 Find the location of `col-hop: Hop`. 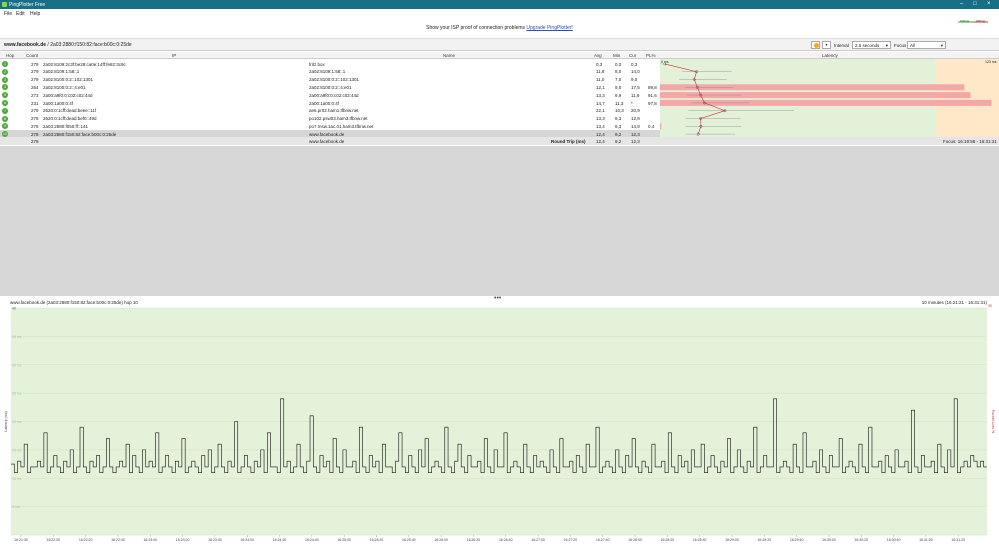

col-hop: Hop is located at coordinates (10, 55).